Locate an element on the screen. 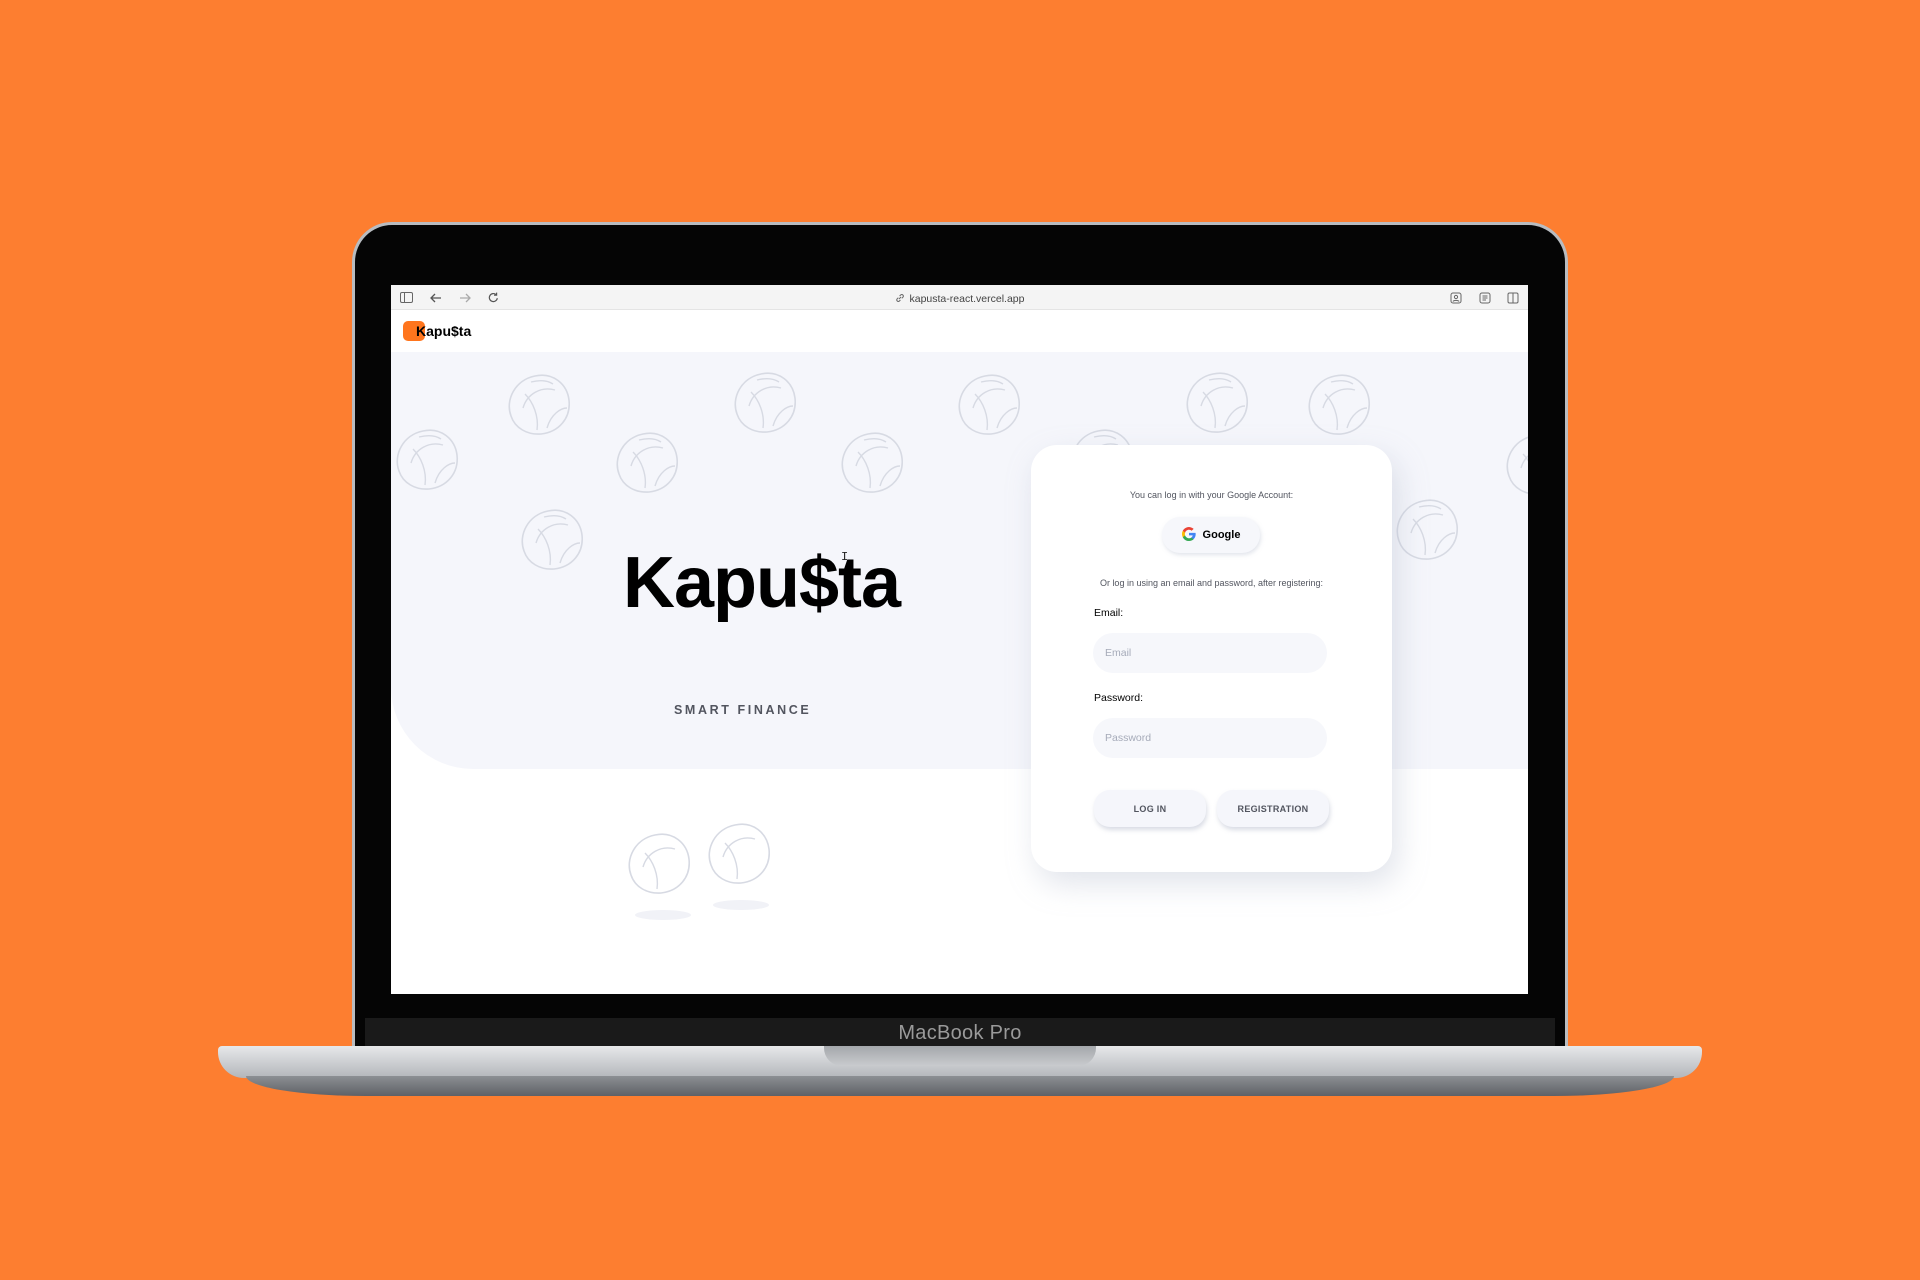  reader-icon is located at coordinates (1484, 297).